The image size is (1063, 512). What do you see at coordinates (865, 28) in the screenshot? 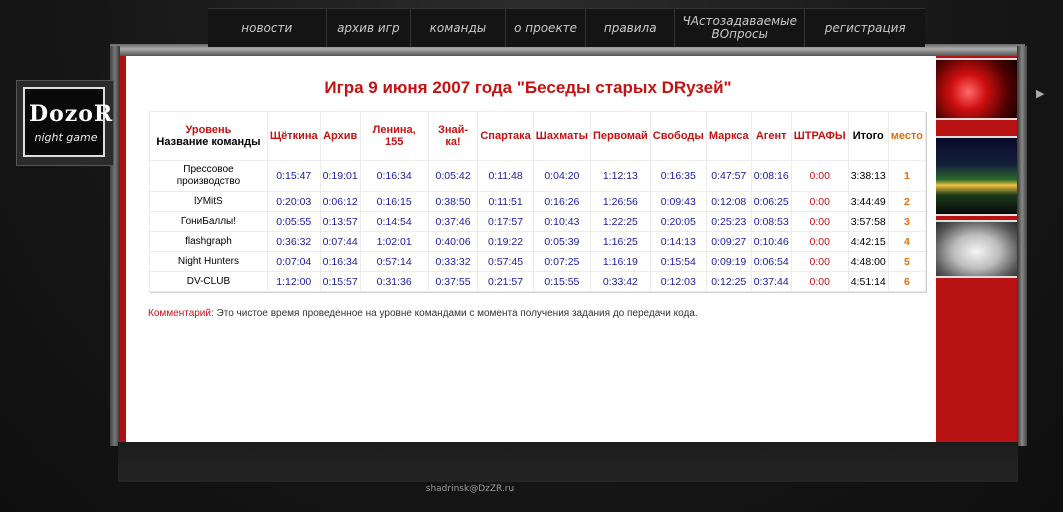
I see `nav-registration: регистрация` at bounding box center [865, 28].